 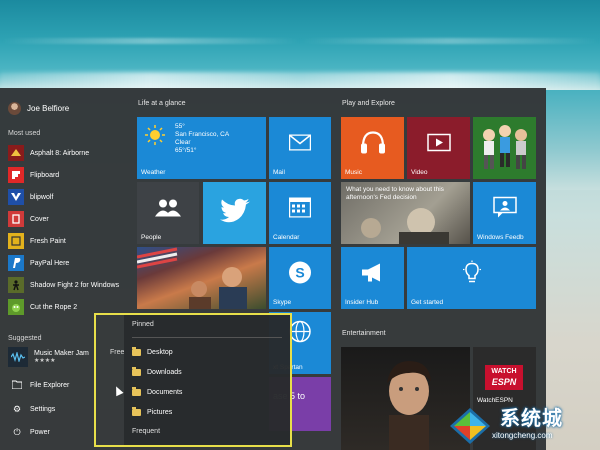 I want to click on watermark-title: 系统城, so click(x=531, y=419).